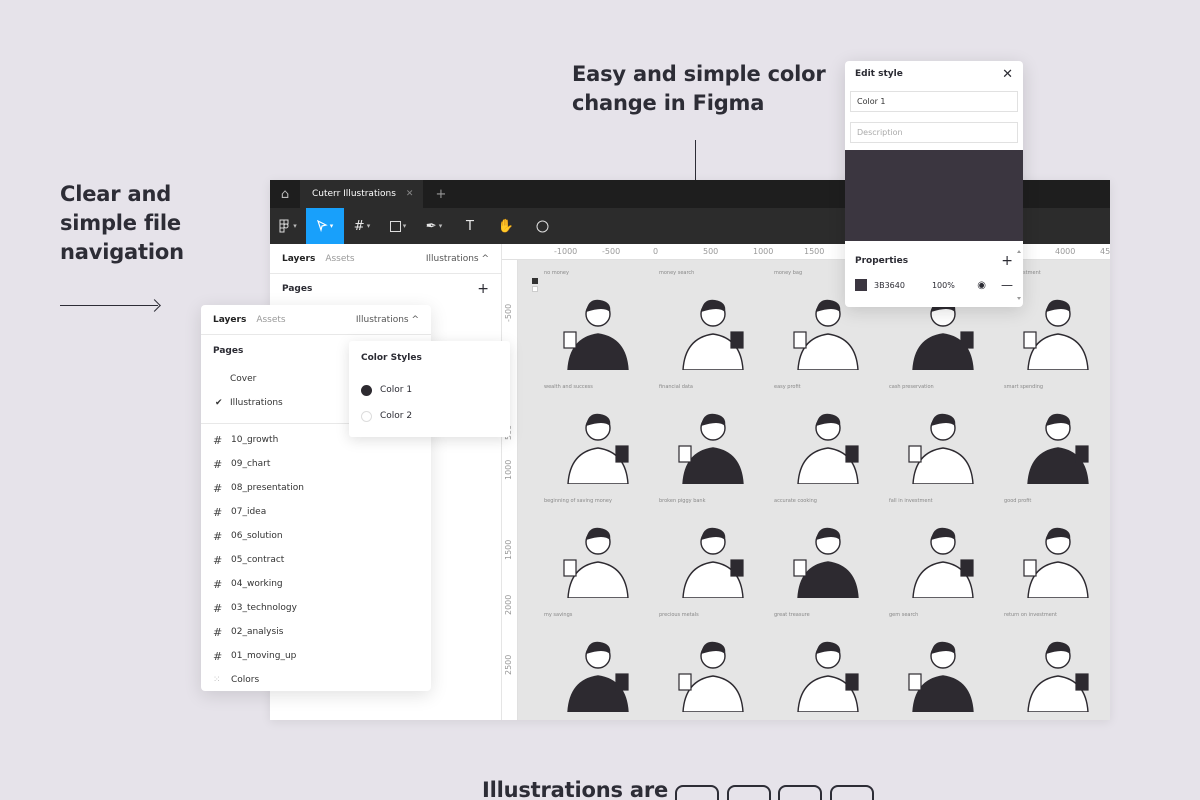  What do you see at coordinates (396, 416) in the screenshot?
I see `color-style-label: Color 2` at bounding box center [396, 416].